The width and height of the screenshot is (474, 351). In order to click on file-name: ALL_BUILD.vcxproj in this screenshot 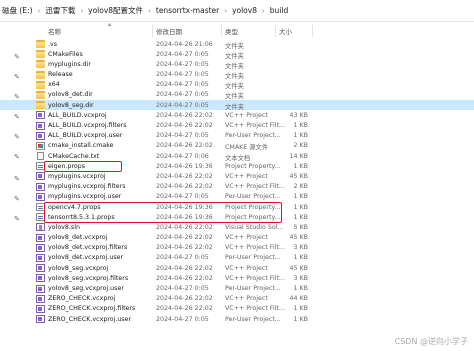, I will do `click(77, 115)`.